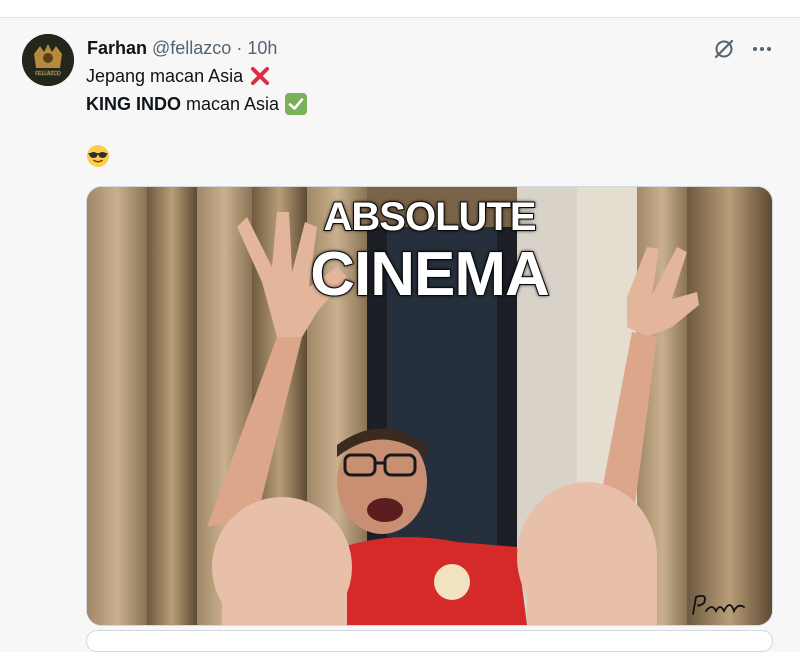 This screenshot has height=652, width=800. What do you see at coordinates (262, 48) in the screenshot?
I see `timestamp: 10h` at bounding box center [262, 48].